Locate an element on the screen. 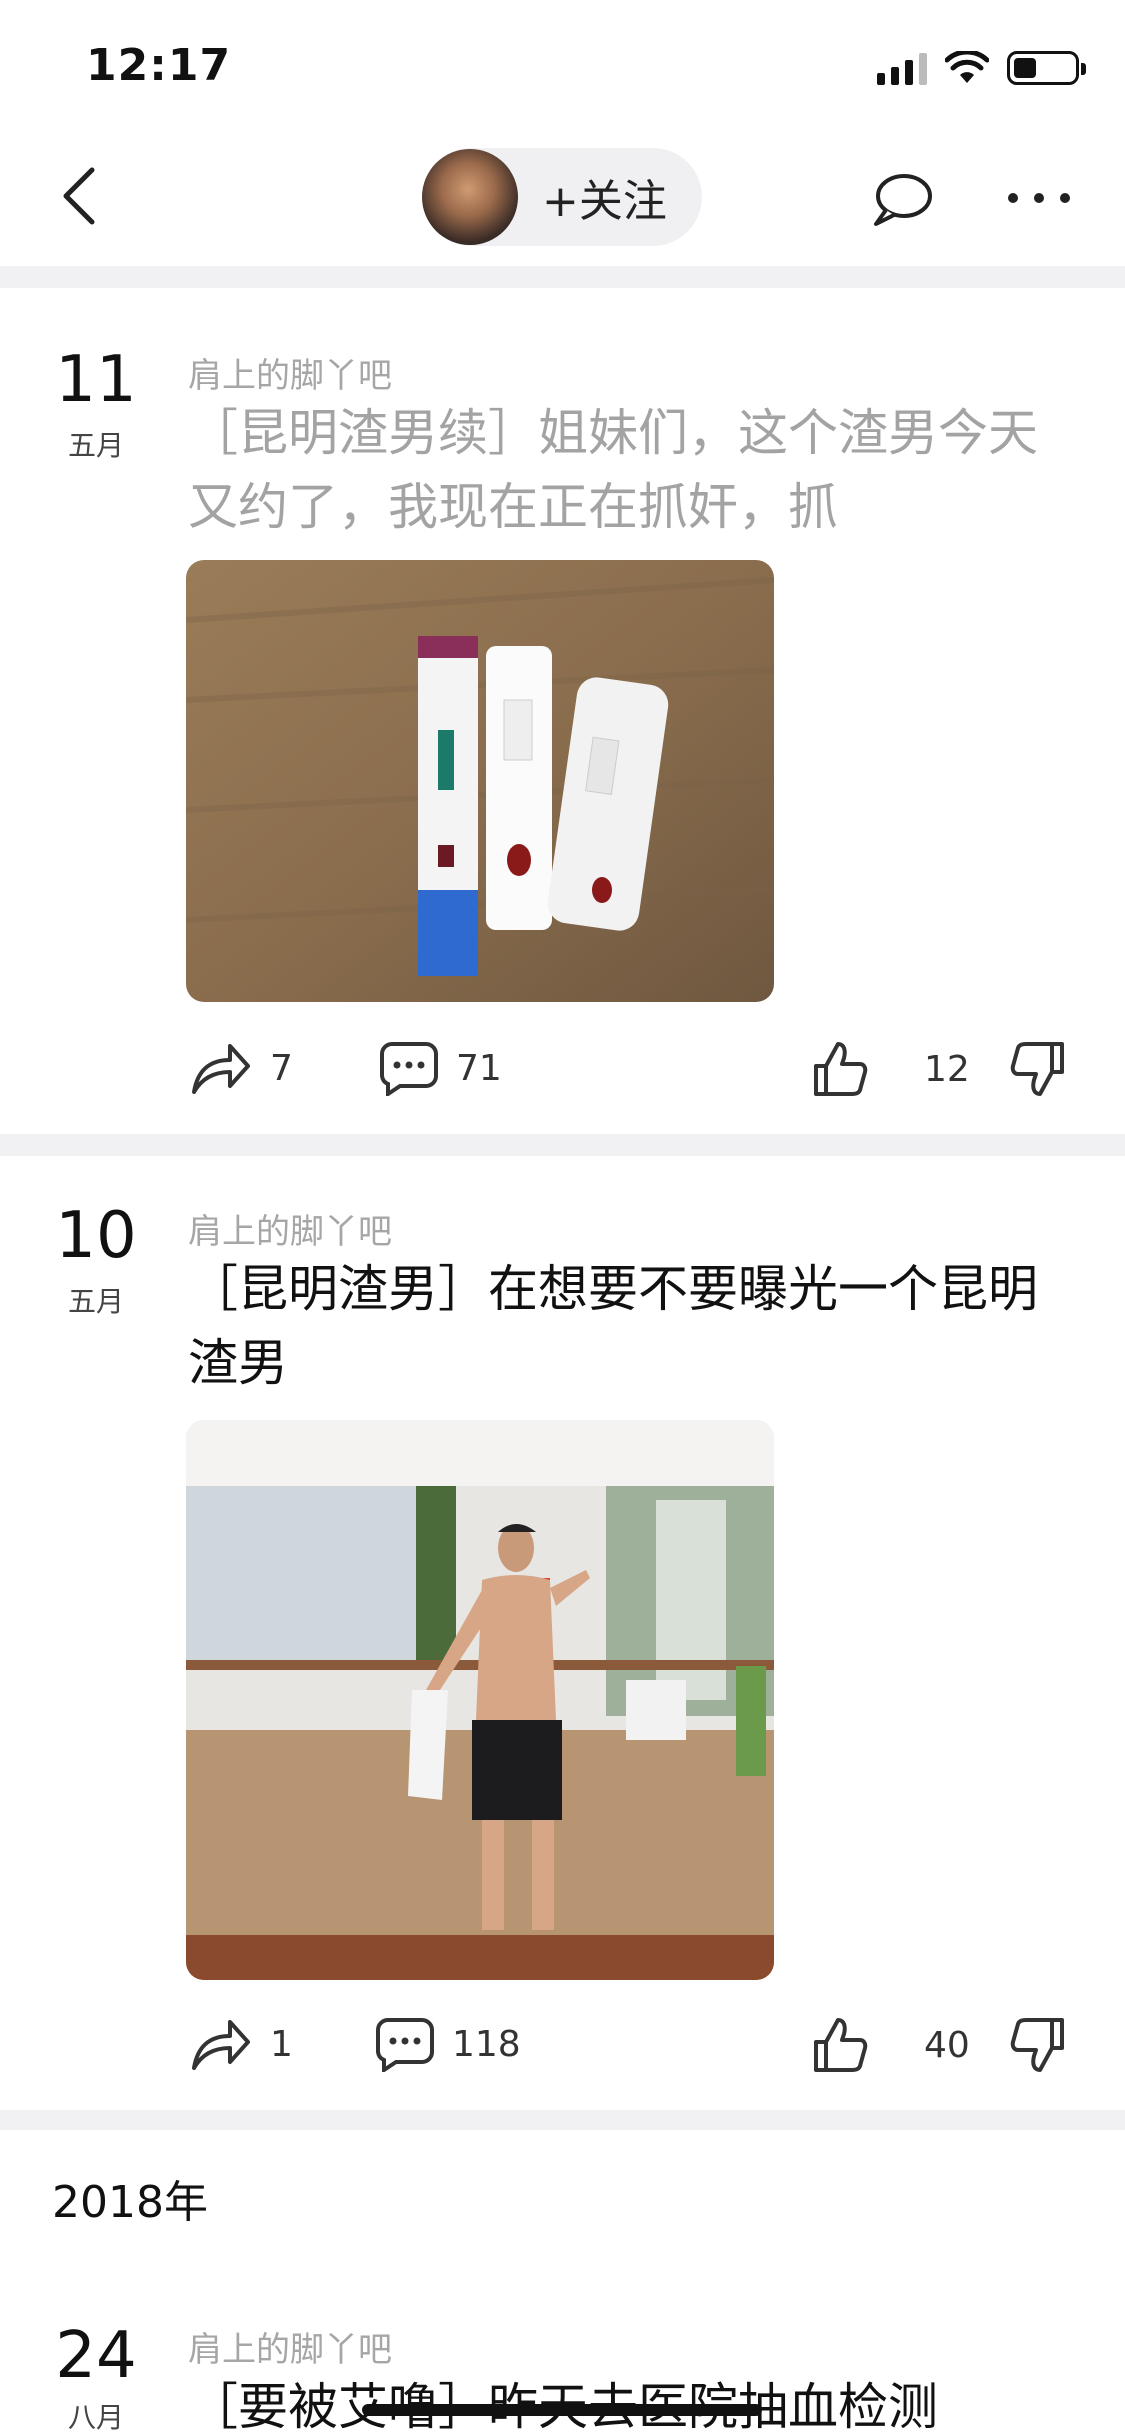  like-count: 12 is located at coordinates (947, 1069).